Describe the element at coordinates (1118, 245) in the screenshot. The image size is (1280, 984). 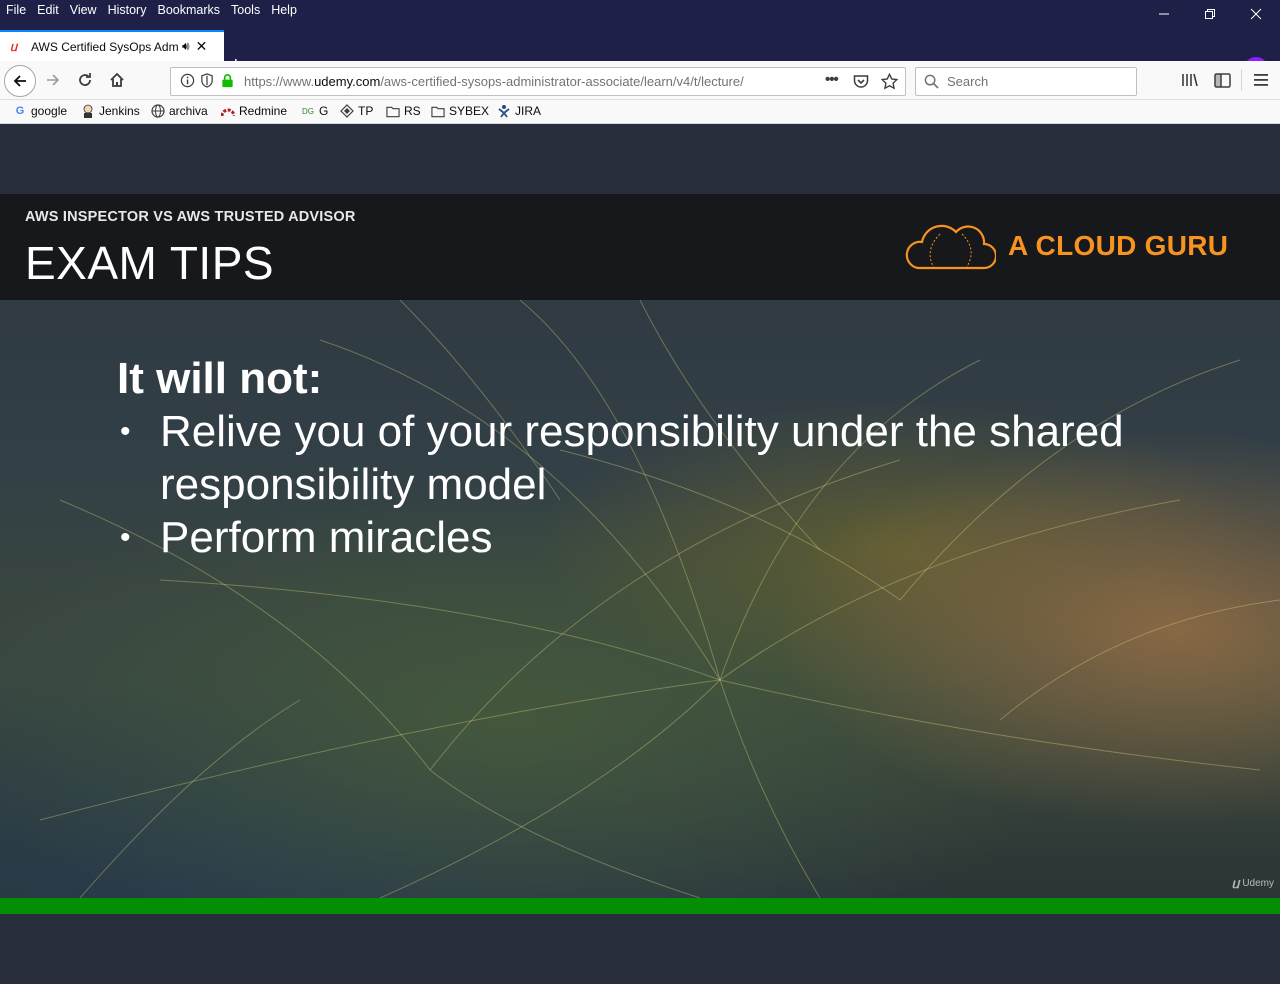
I see `brand-name: A CLOUD GURU` at that location.